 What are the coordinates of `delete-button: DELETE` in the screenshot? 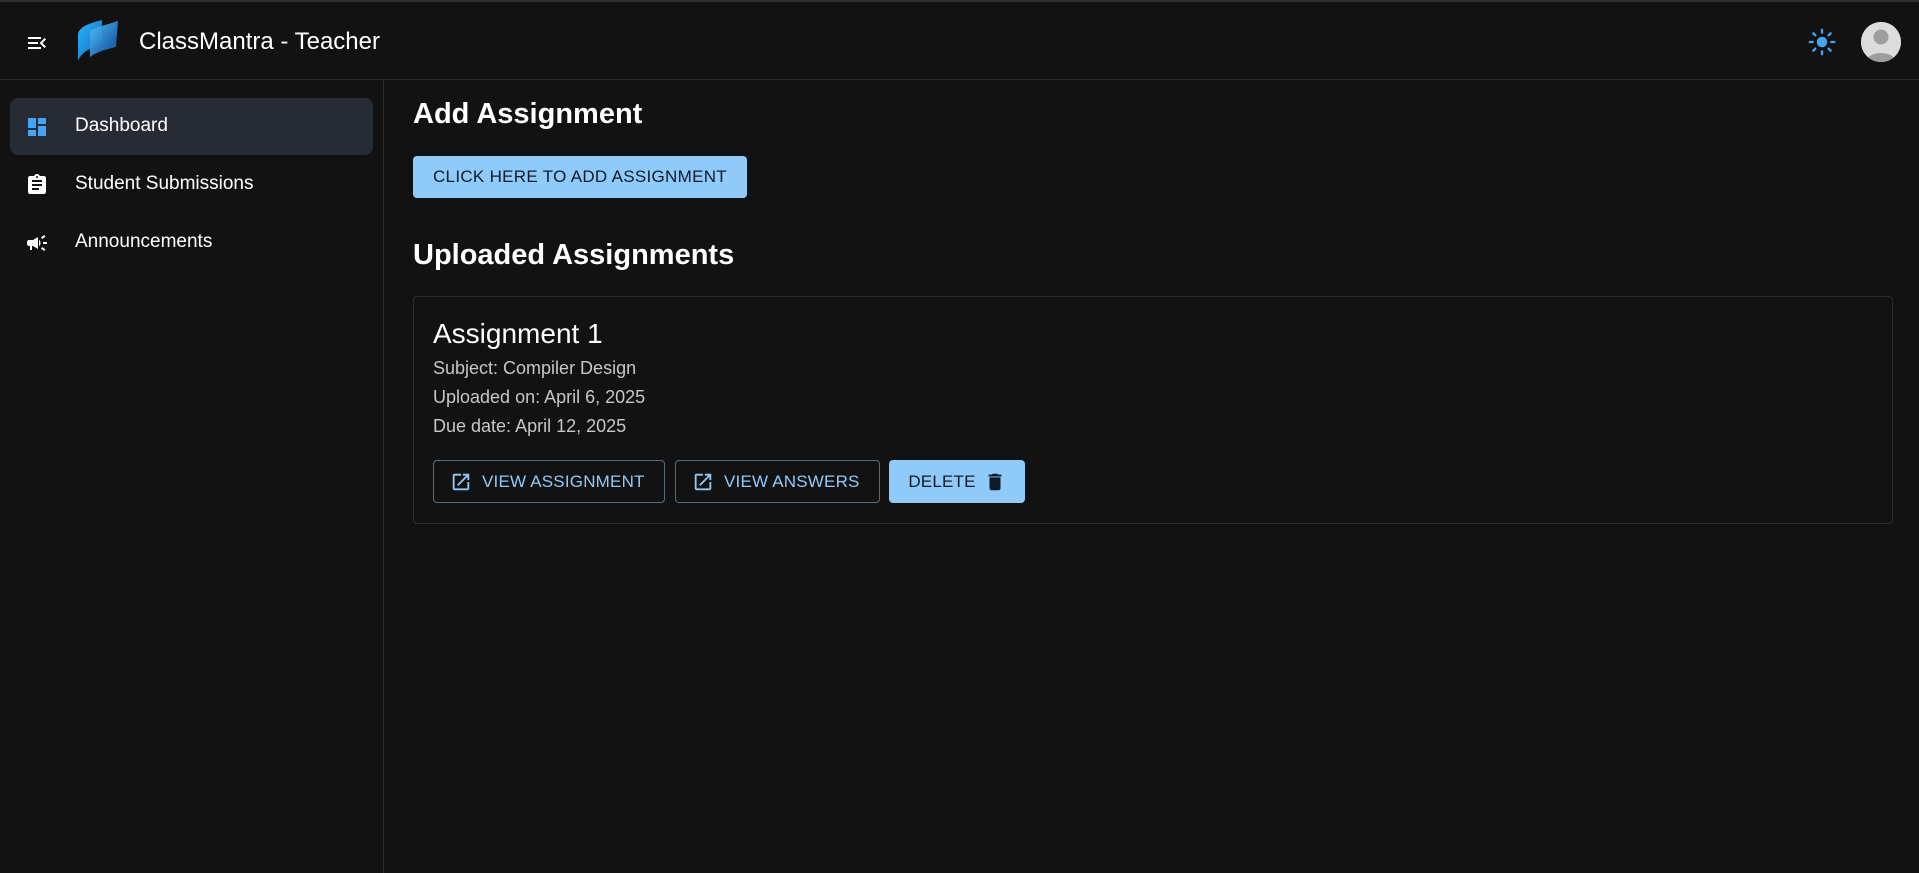 It's located at (957, 481).